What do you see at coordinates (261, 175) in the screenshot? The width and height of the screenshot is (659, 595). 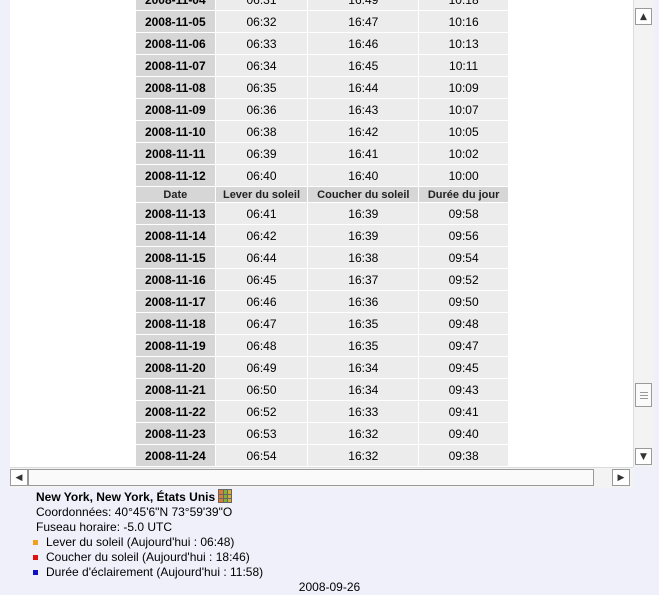 I see `sunrise-cell: 06:40` at bounding box center [261, 175].